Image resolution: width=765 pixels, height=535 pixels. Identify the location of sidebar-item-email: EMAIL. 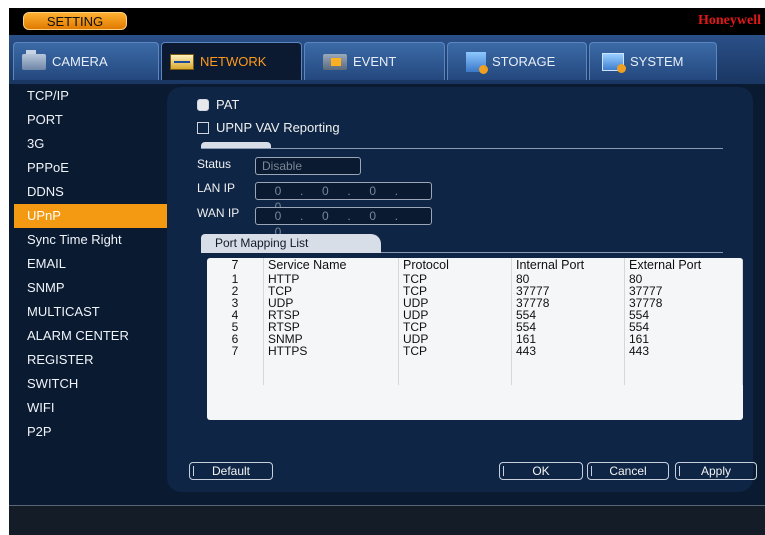
(89, 264).